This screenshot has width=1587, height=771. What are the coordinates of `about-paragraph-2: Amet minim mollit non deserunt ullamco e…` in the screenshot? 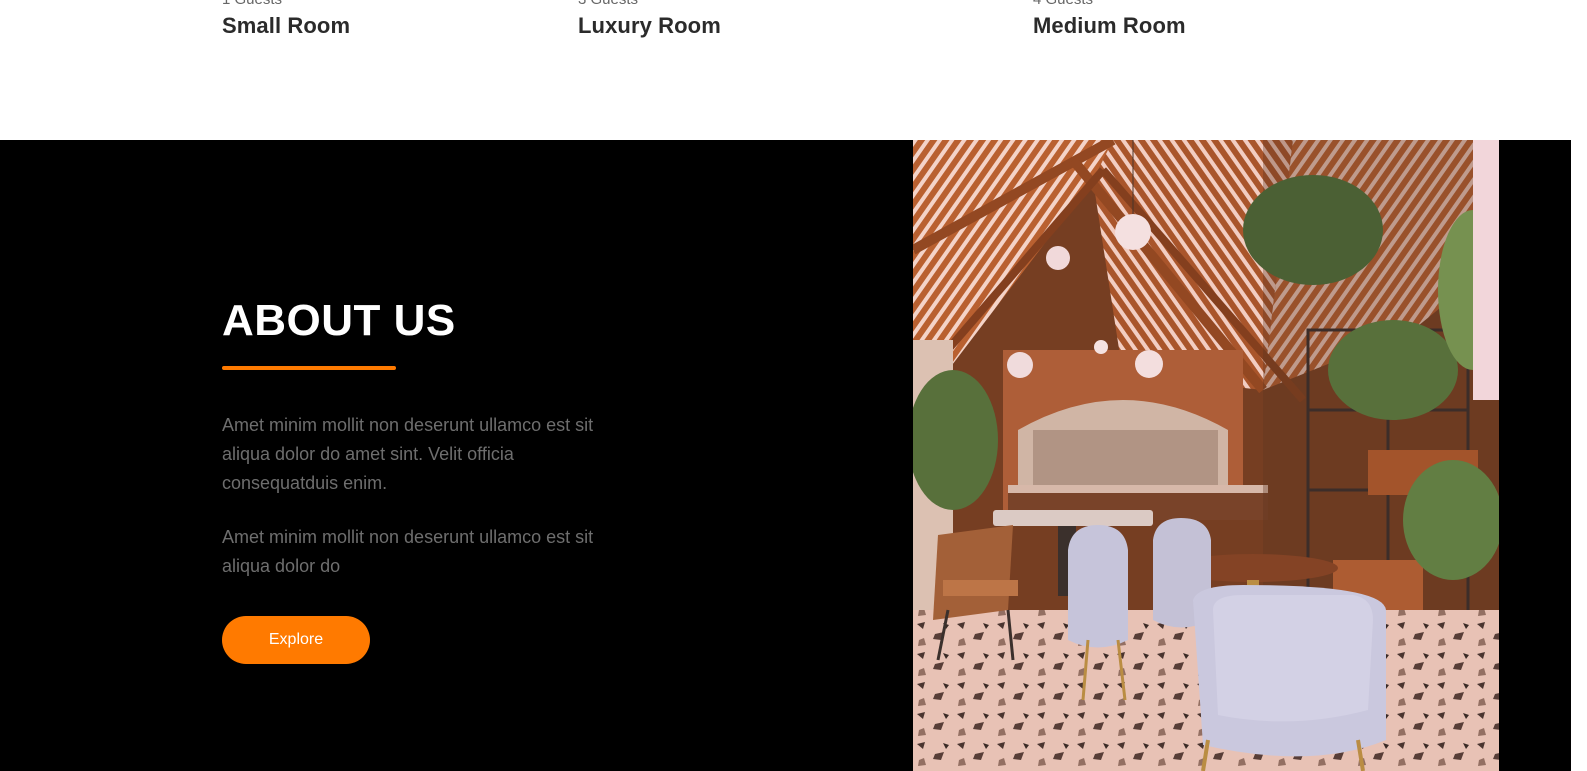 It's located at (408, 551).